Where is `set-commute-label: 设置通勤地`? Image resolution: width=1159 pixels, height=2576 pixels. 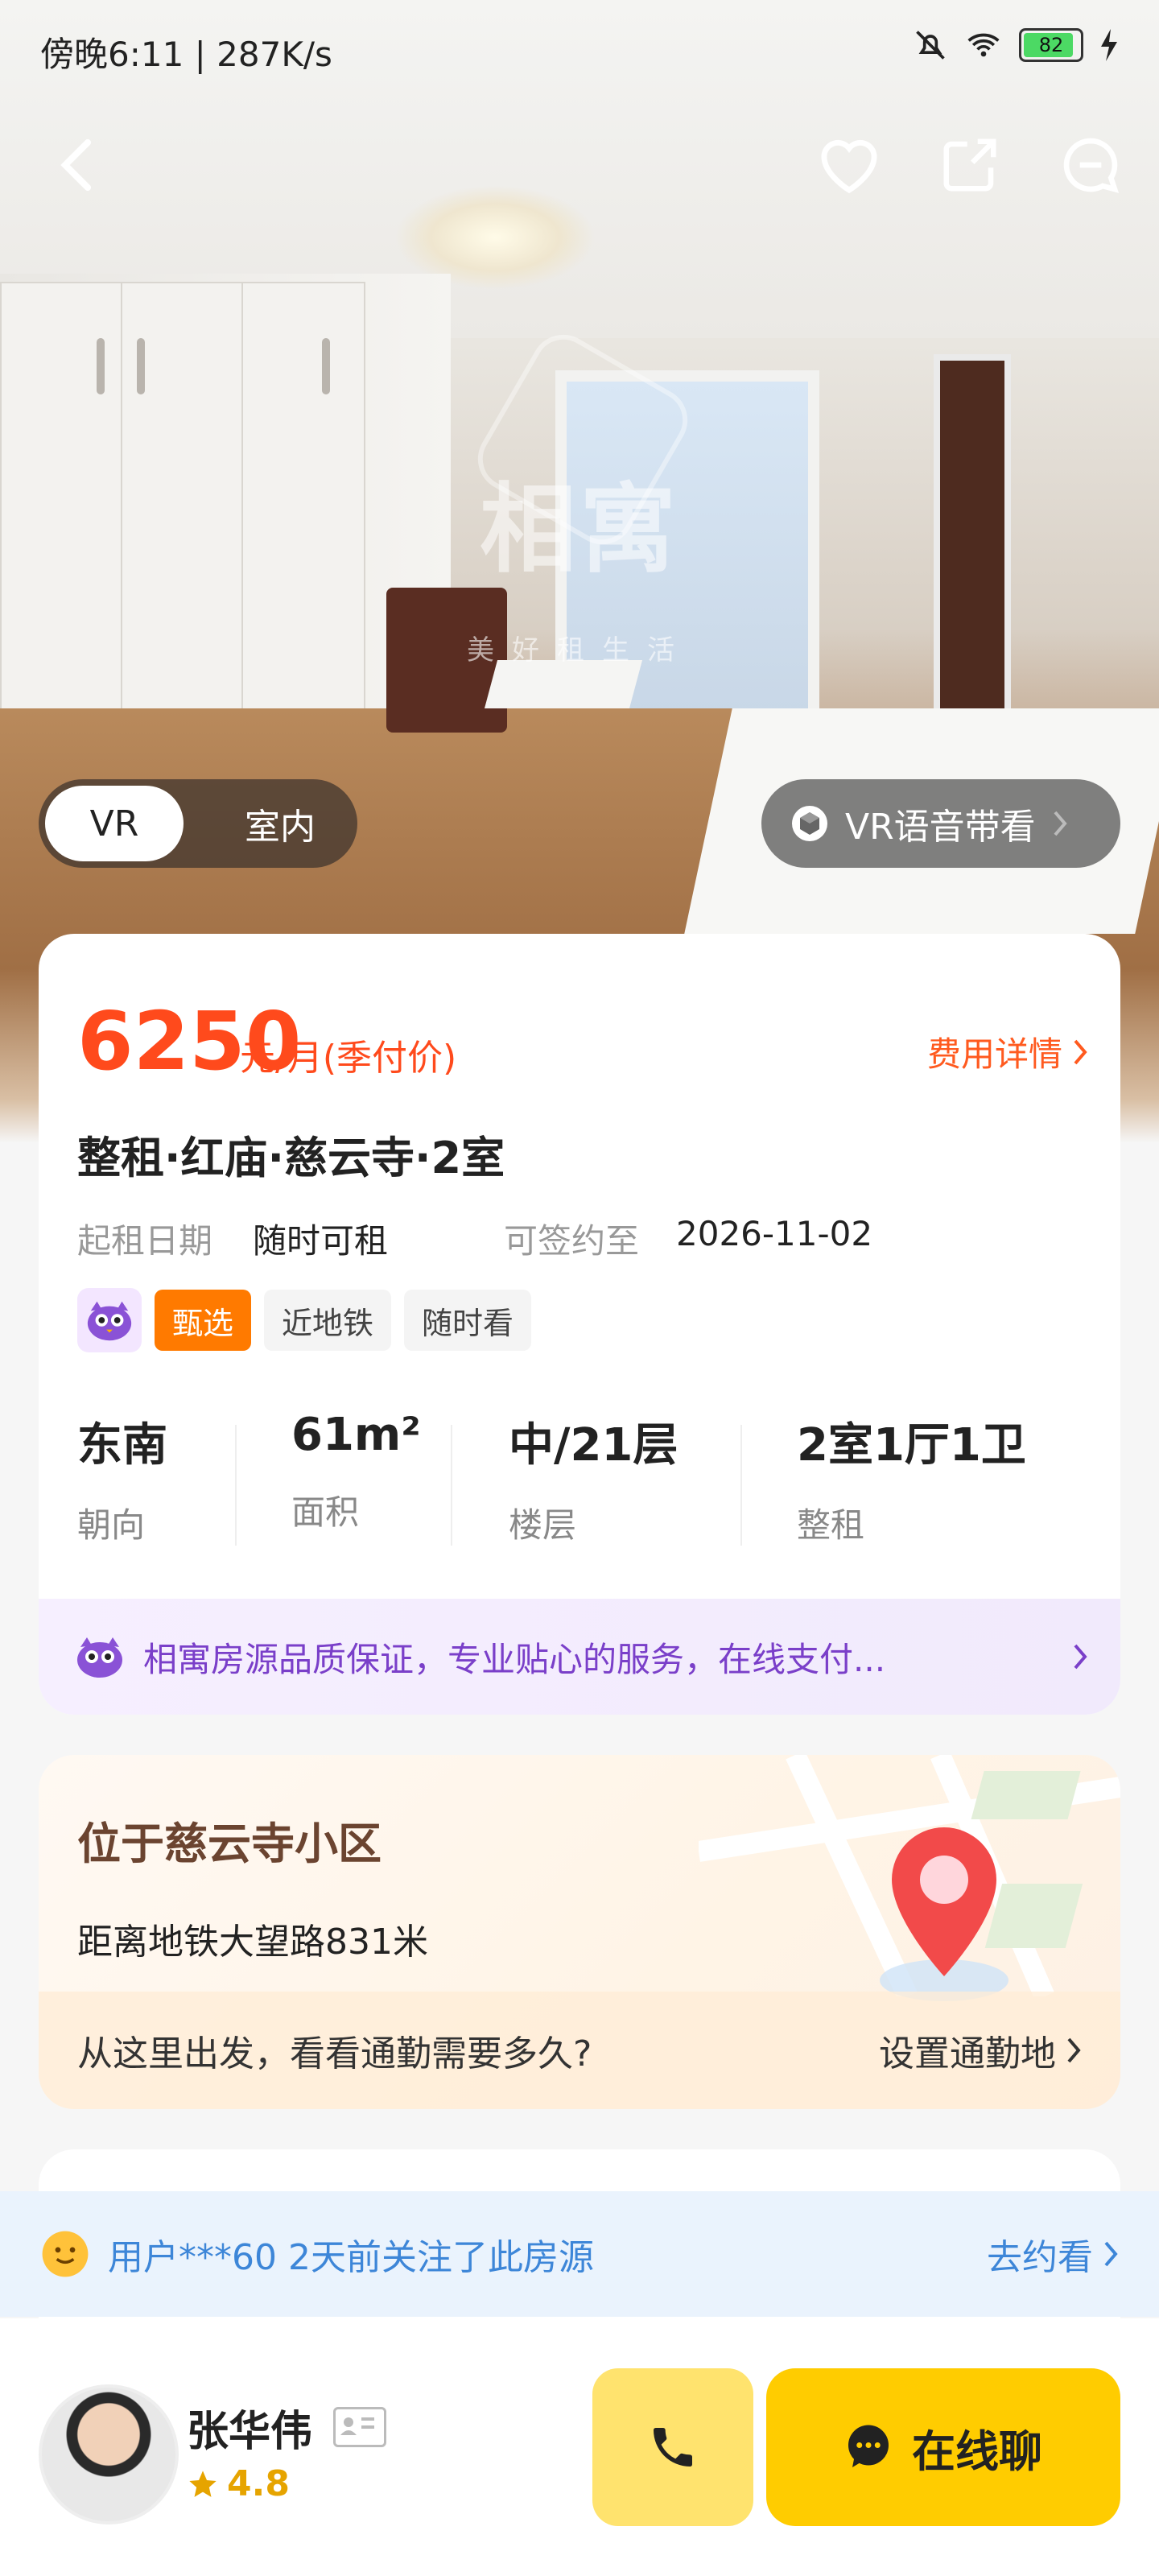 set-commute-label: 设置通勤地 is located at coordinates (967, 2053).